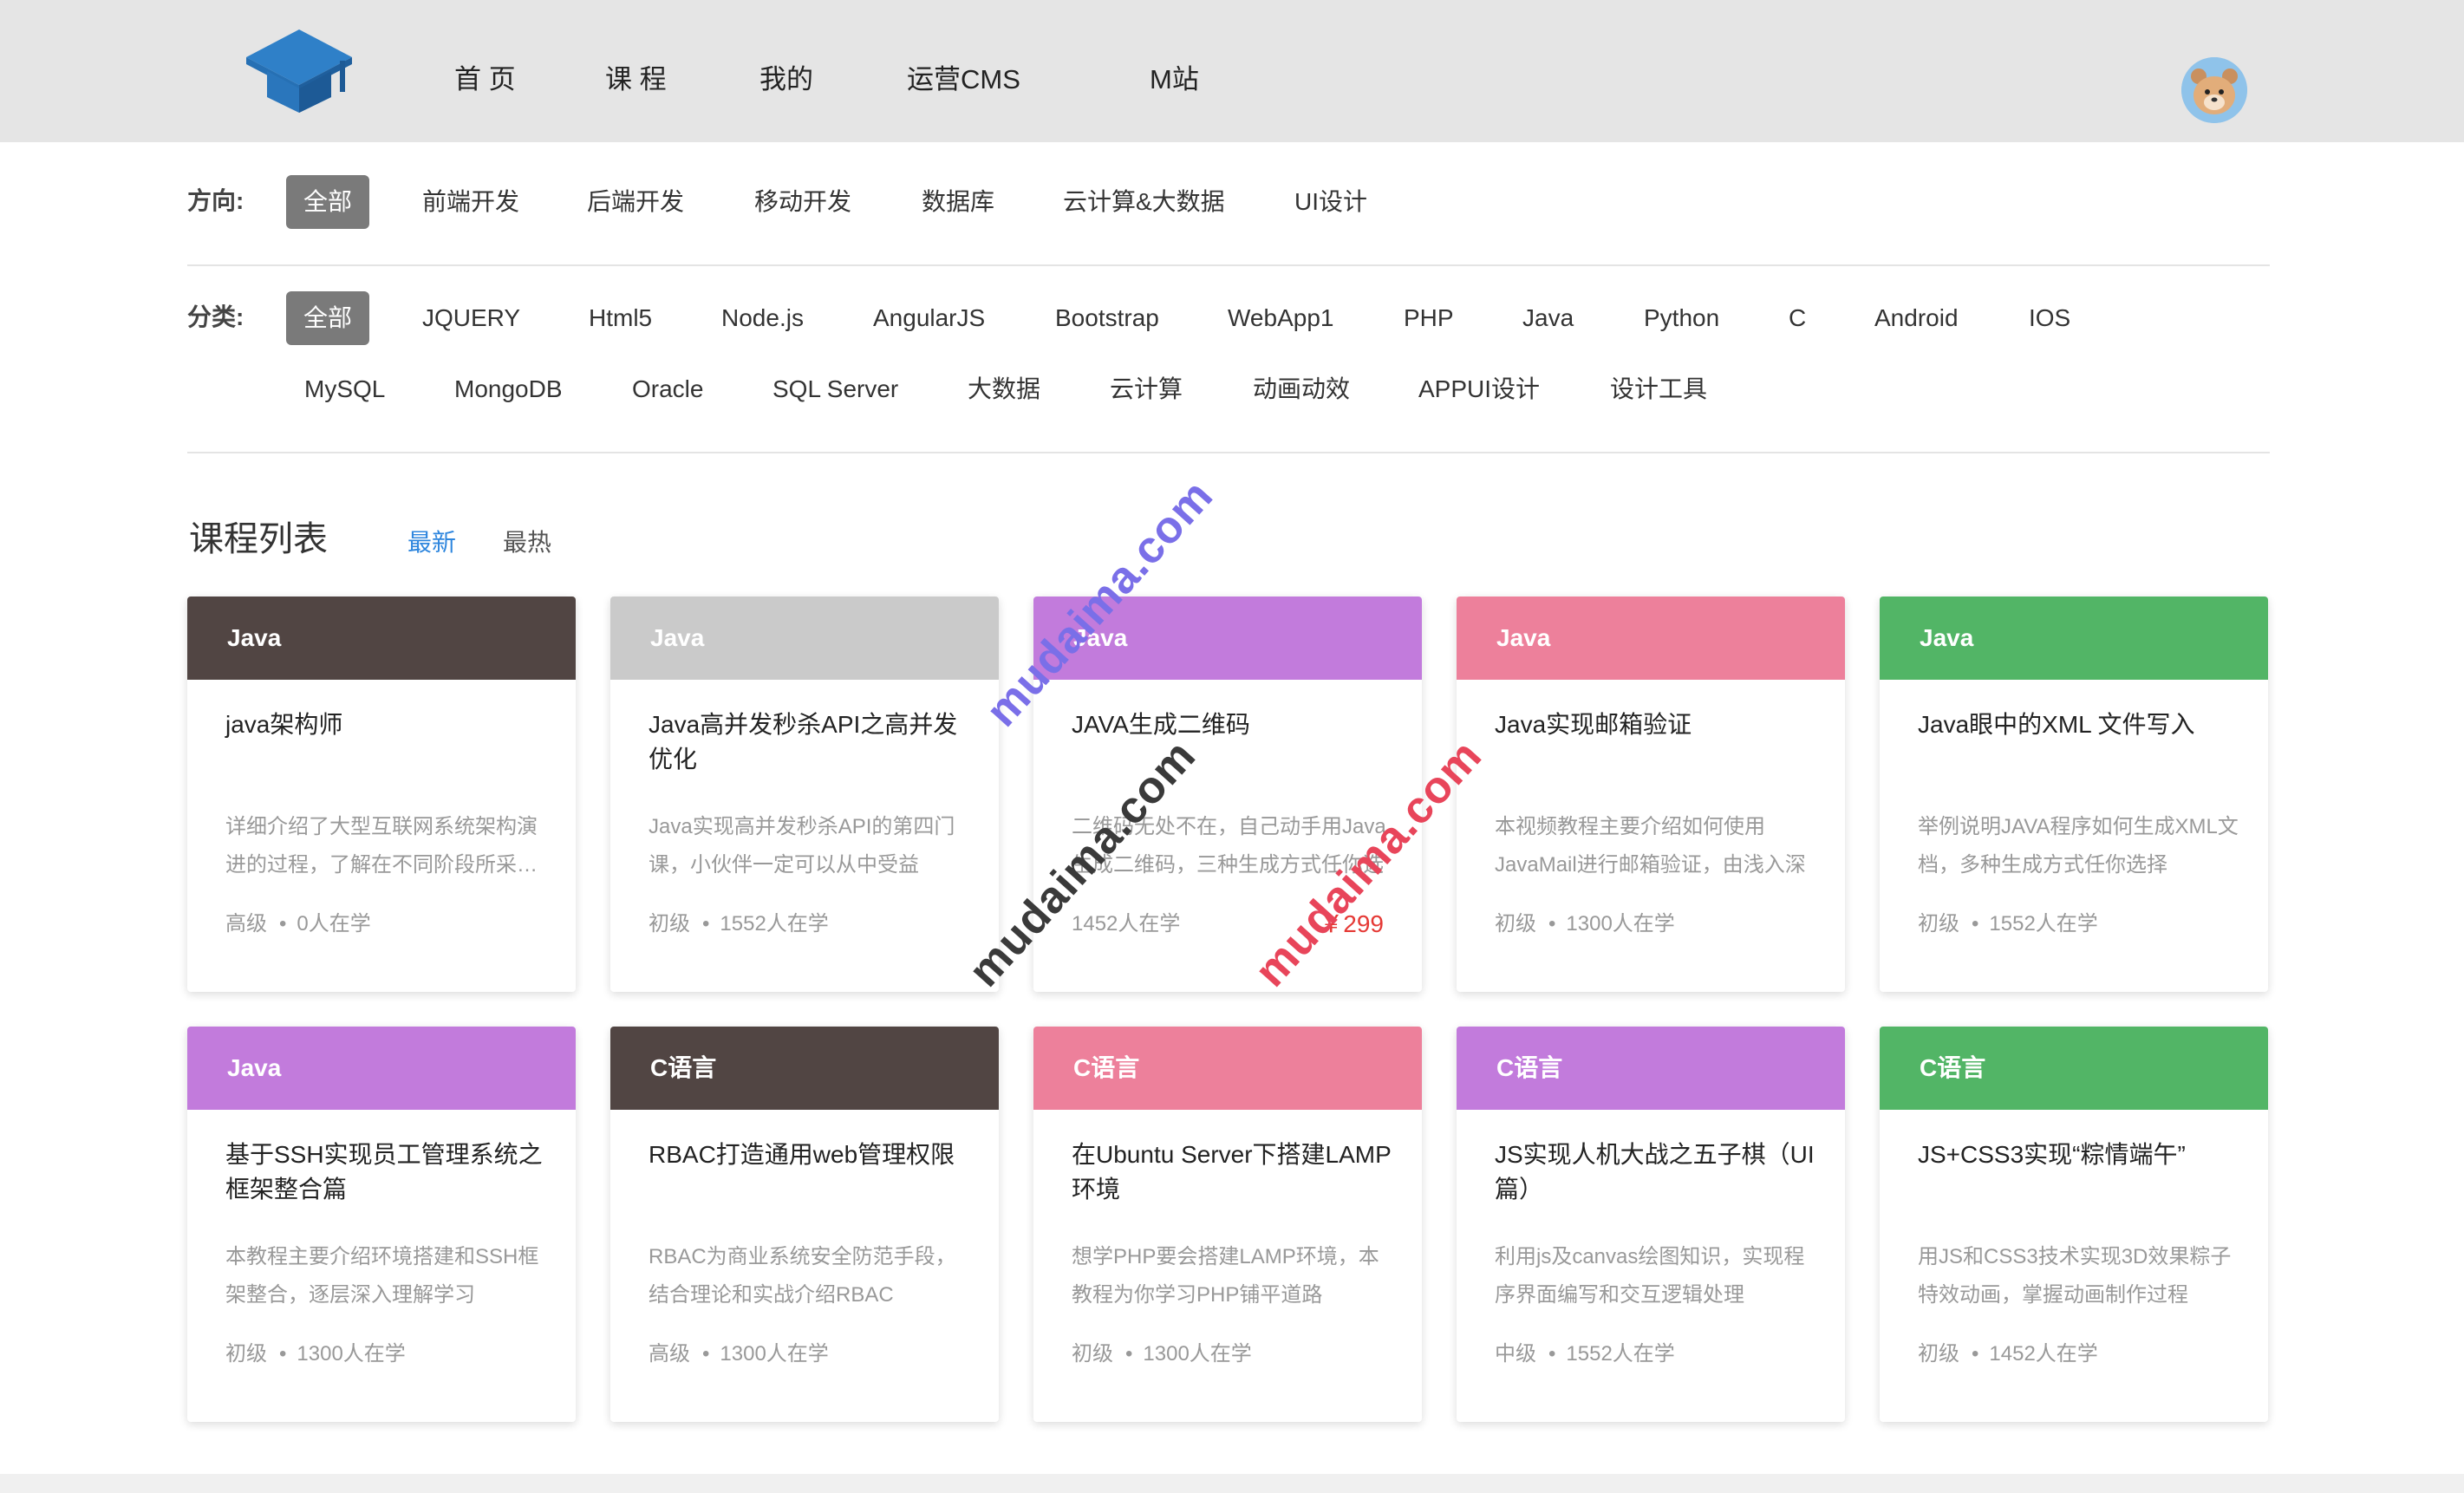 The image size is (2464, 1493). Describe the element at coordinates (669, 1354) in the screenshot. I see `course-card-level: 高级` at that location.